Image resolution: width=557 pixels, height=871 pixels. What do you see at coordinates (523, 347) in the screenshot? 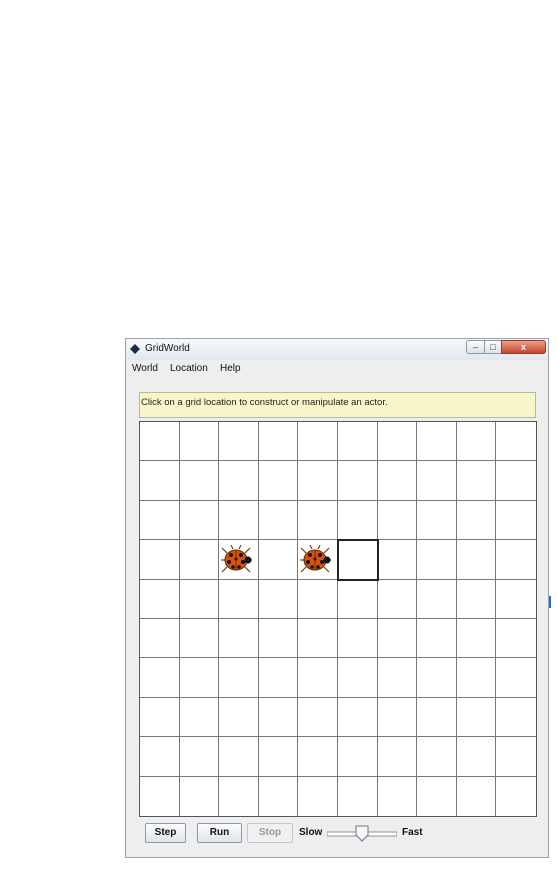
I see `close-icon: x` at bounding box center [523, 347].